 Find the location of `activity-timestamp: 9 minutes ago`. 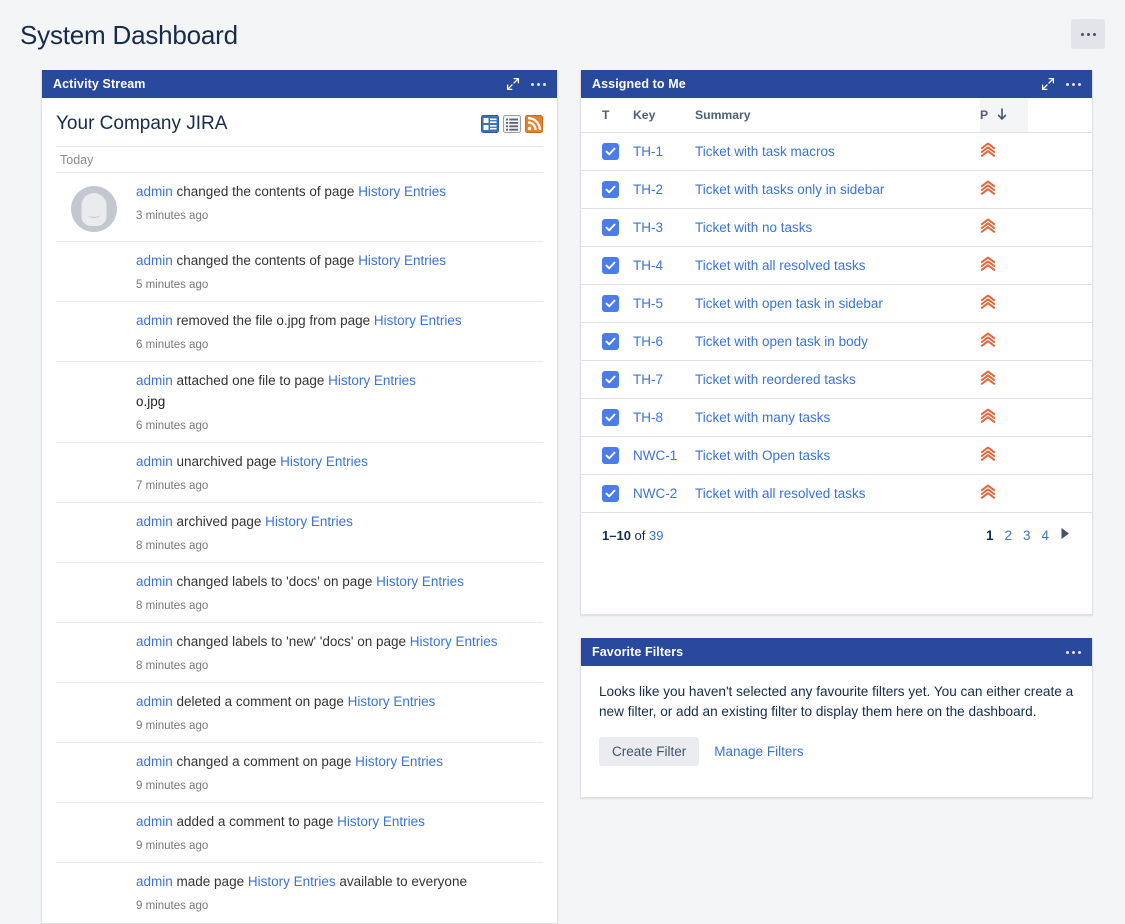

activity-timestamp: 9 minutes ago is located at coordinates (172, 846).